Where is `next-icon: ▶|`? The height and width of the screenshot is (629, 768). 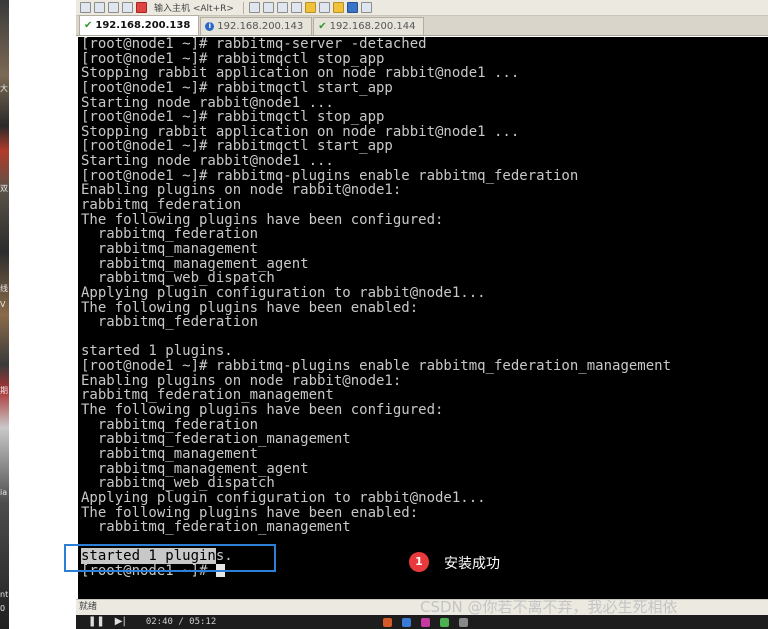 next-icon: ▶| is located at coordinates (120, 622).